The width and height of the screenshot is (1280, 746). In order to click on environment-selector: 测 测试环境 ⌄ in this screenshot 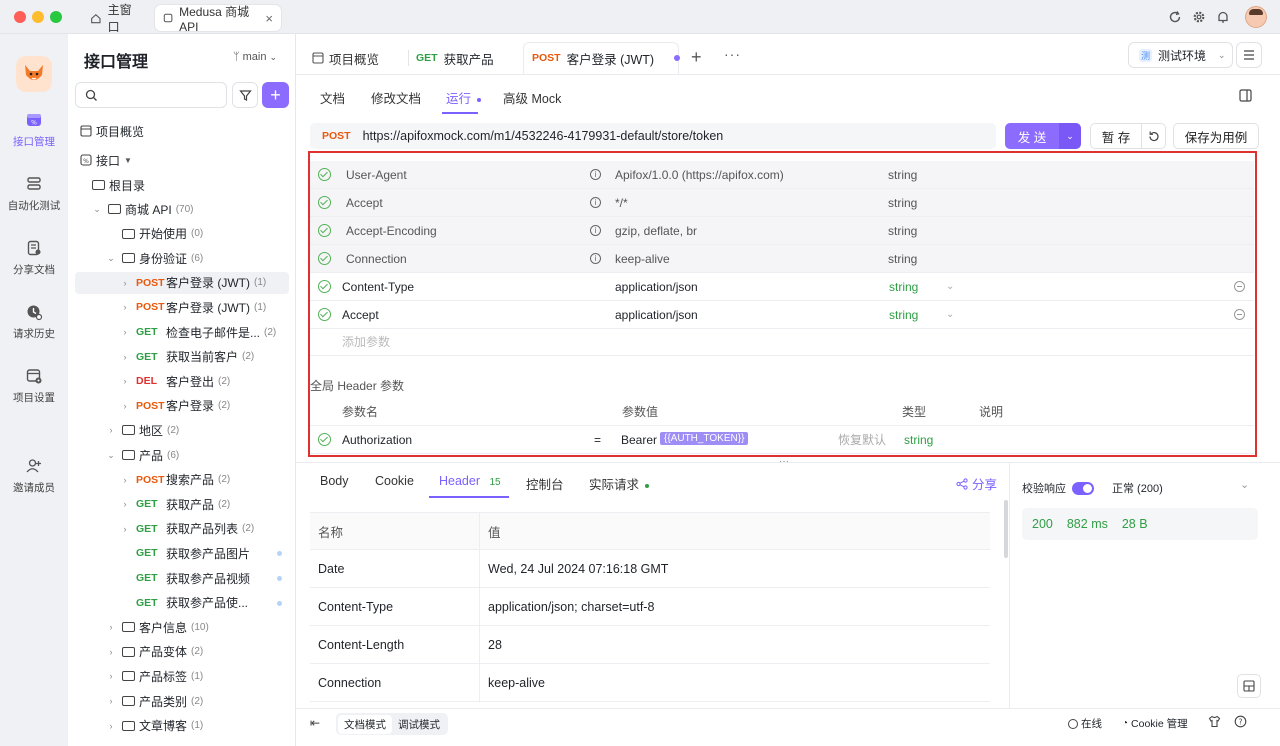, I will do `click(1180, 55)`.